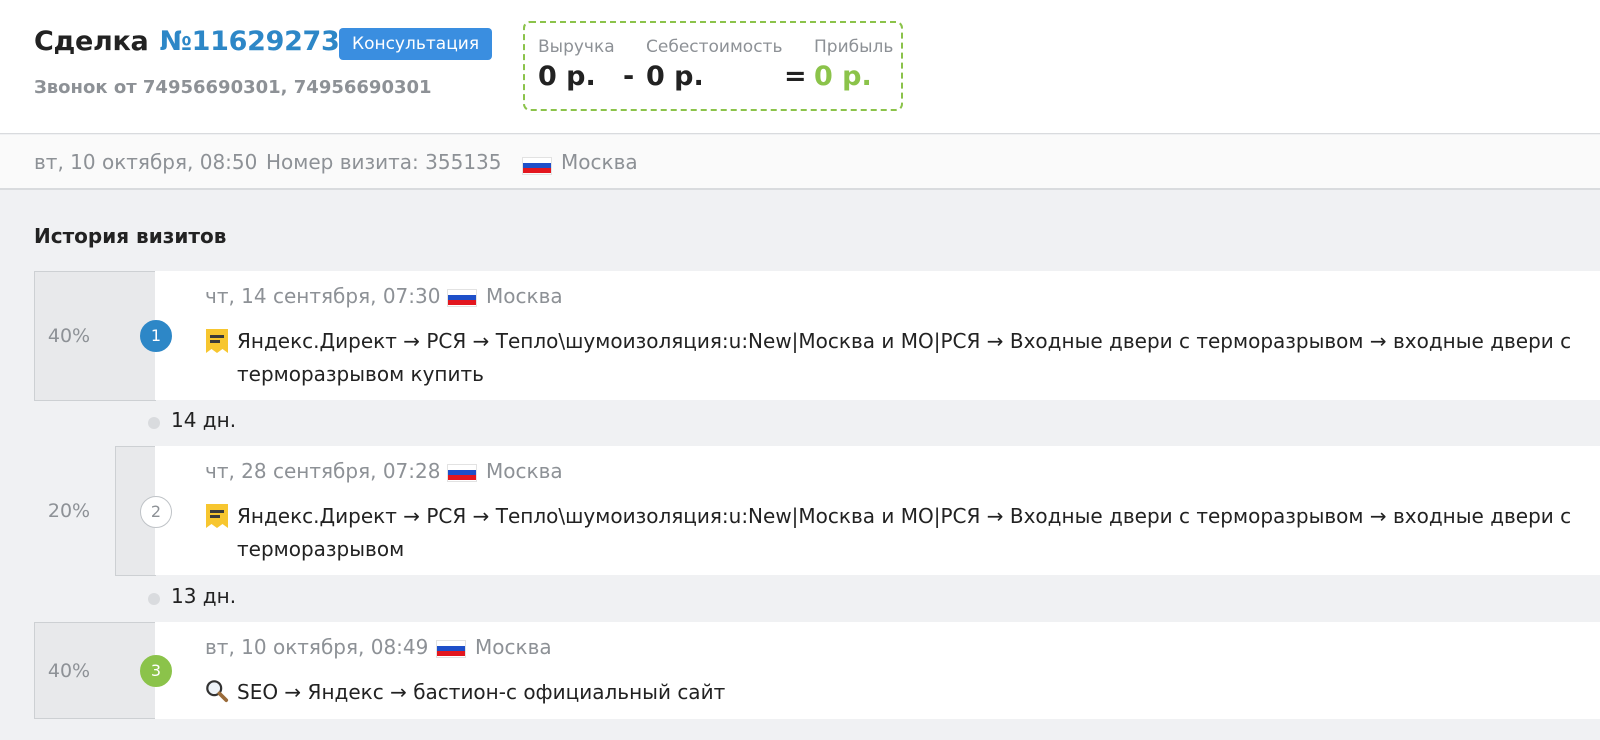 Image resolution: width=1600 pixels, height=740 pixels. I want to click on history-title: История визитов, so click(130, 236).